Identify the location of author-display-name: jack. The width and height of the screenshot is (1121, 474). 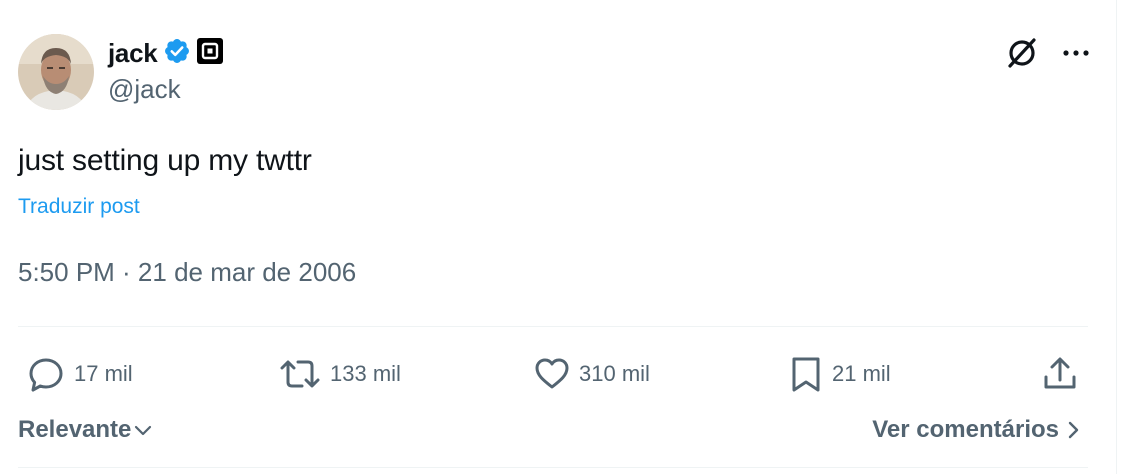
(133, 53).